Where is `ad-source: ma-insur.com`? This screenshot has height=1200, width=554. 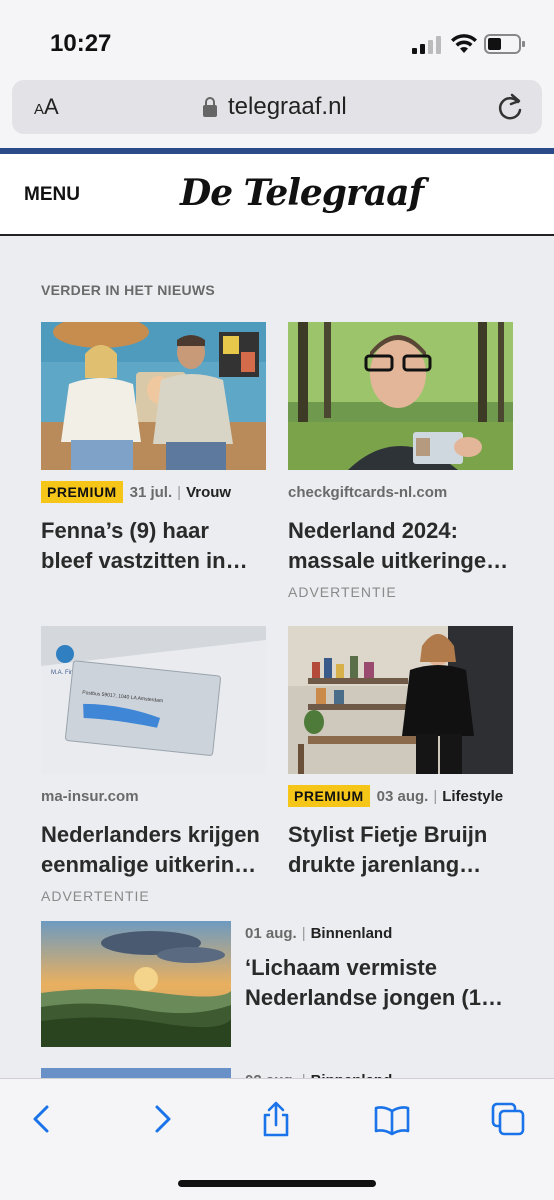 ad-source: ma-insur.com is located at coordinates (90, 796).